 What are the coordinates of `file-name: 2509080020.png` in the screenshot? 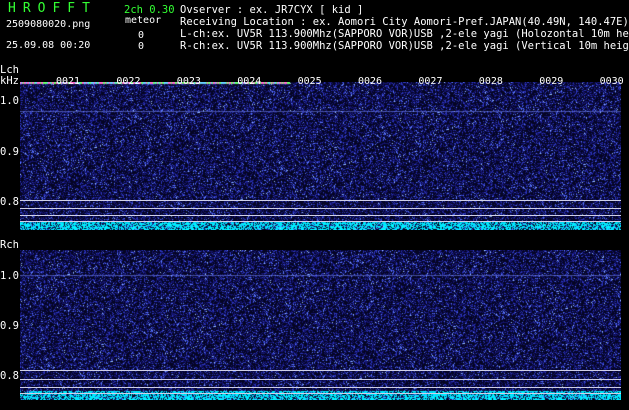 It's located at (48, 24).